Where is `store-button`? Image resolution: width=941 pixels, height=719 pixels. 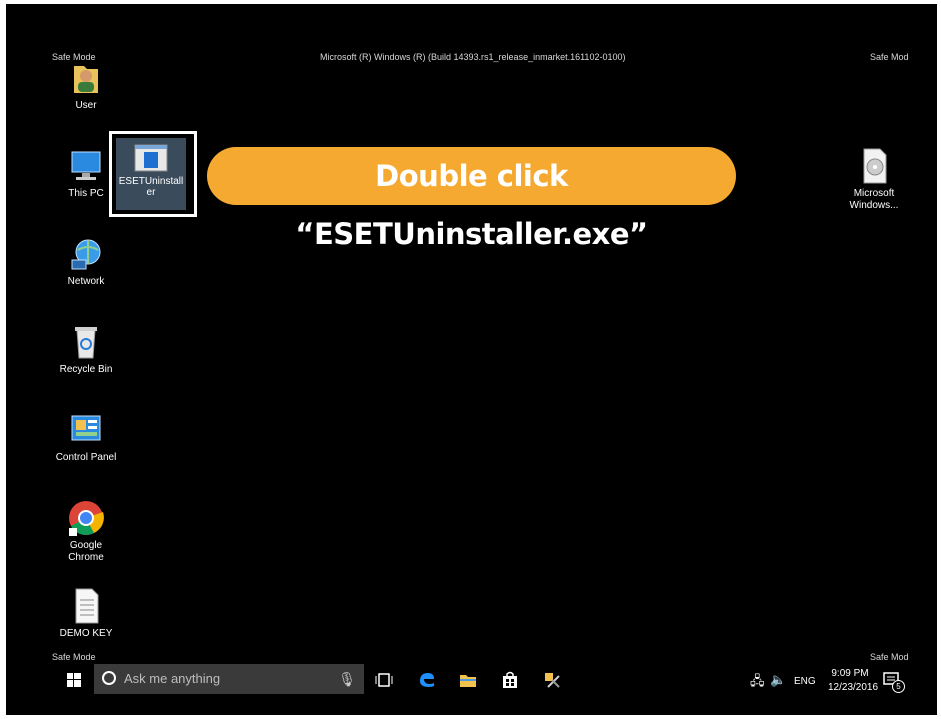 store-button is located at coordinates (510, 680).